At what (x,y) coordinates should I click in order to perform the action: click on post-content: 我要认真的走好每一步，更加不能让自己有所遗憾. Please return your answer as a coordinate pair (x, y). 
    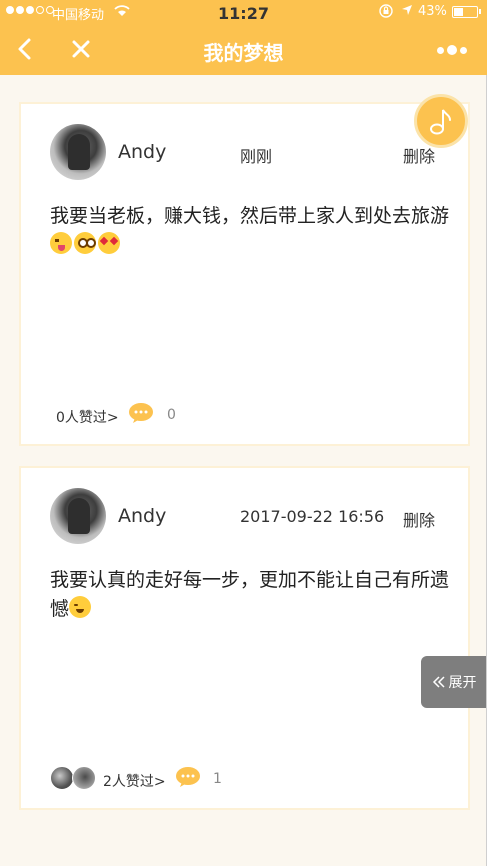
    Looking at the image, I should click on (252, 595).